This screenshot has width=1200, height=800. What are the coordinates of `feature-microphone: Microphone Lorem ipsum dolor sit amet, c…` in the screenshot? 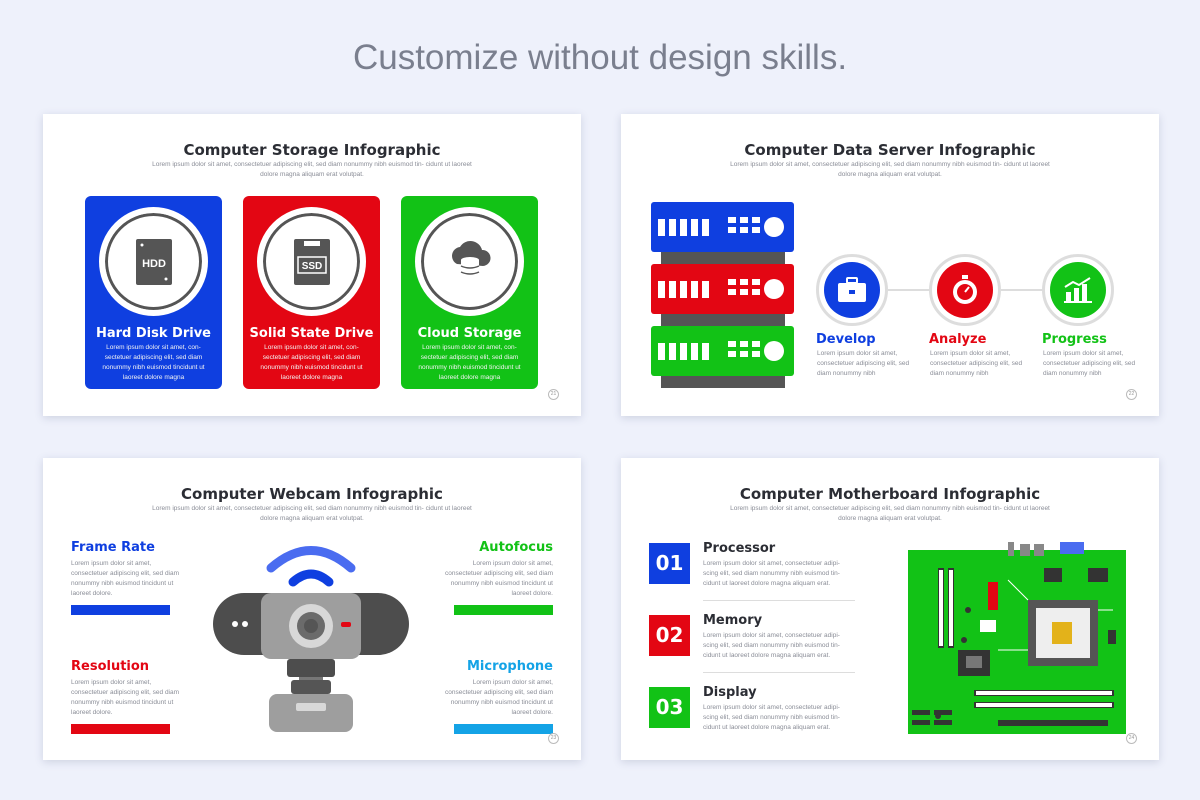 It's located at (498, 696).